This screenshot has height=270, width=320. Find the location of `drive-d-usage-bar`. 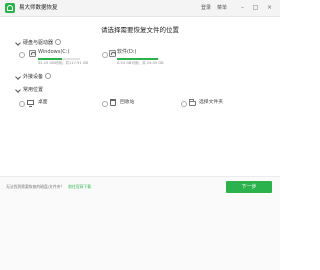

drive-d-usage-bar is located at coordinates (138, 59).